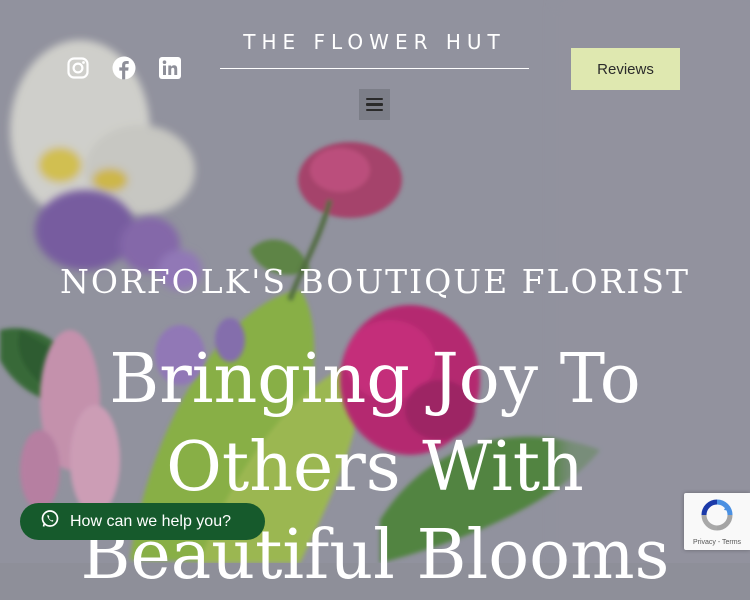 This screenshot has width=750, height=600. I want to click on logo-underline, so click(374, 68).